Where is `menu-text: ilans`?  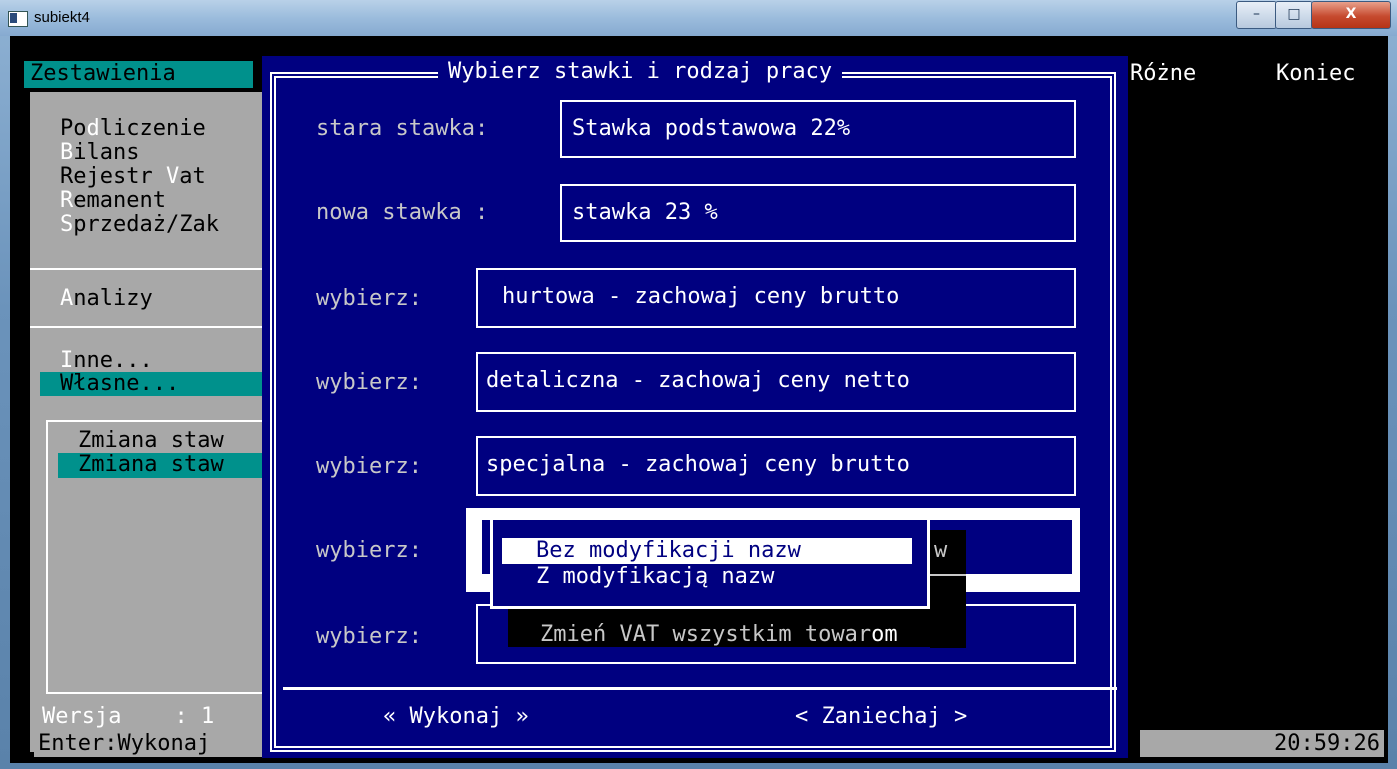
menu-text: ilans is located at coordinates (106, 152).